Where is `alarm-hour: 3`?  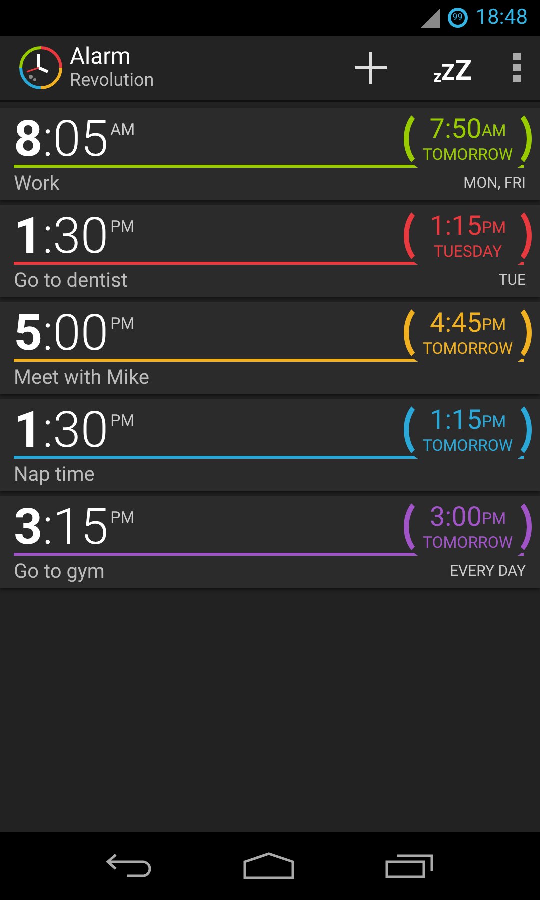 alarm-hour: 3 is located at coordinates (28, 528).